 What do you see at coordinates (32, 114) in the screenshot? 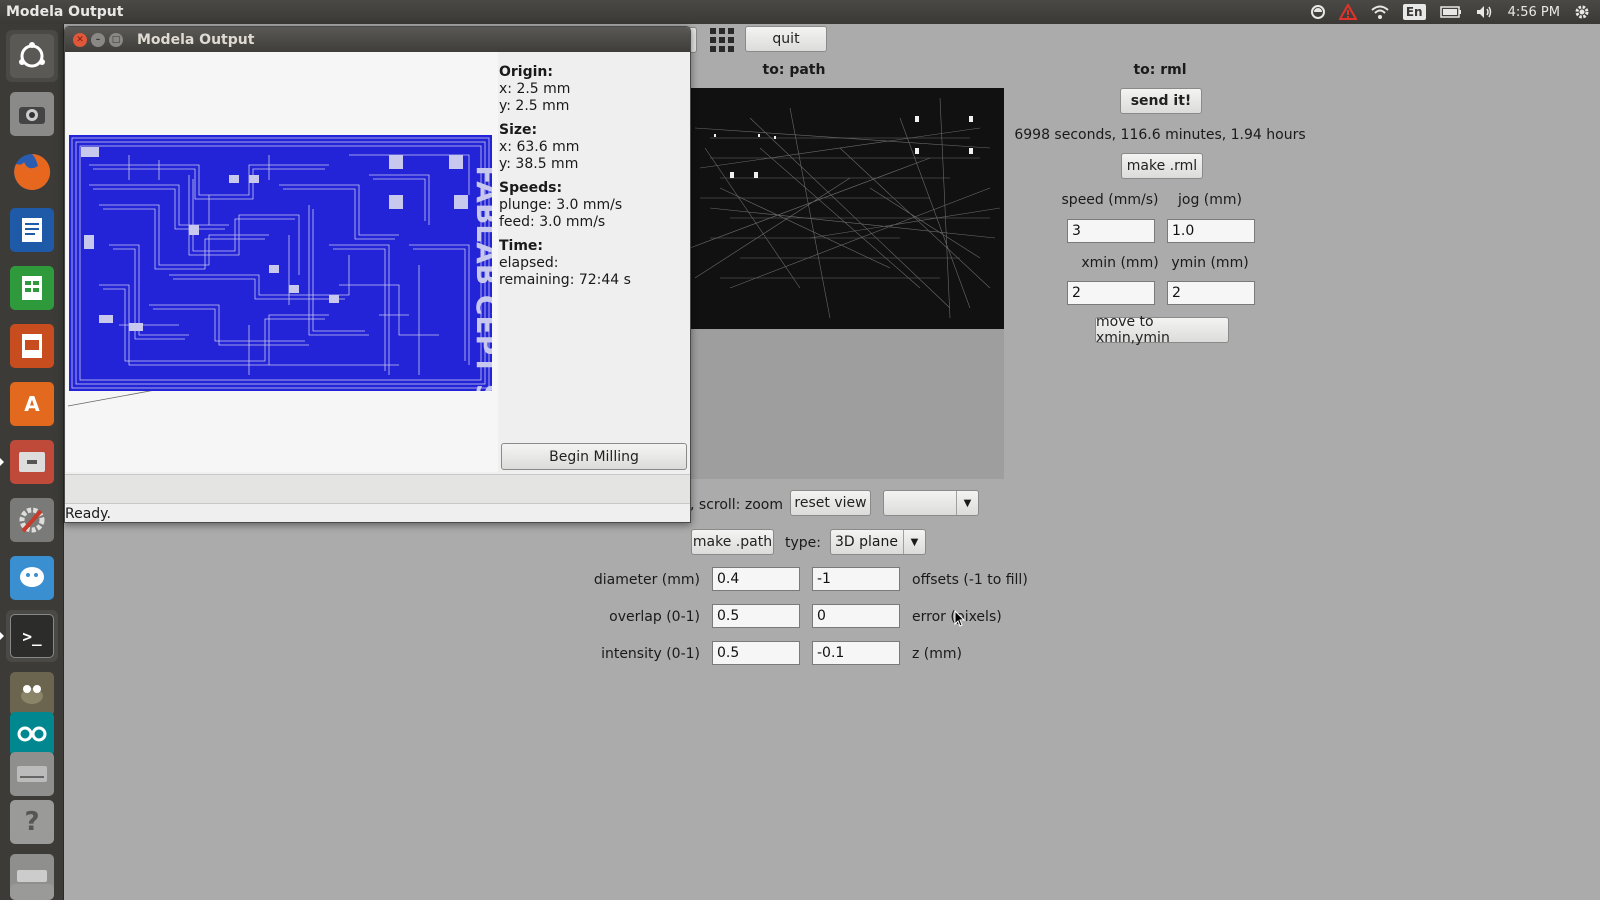
I see `camera-icon` at bounding box center [32, 114].